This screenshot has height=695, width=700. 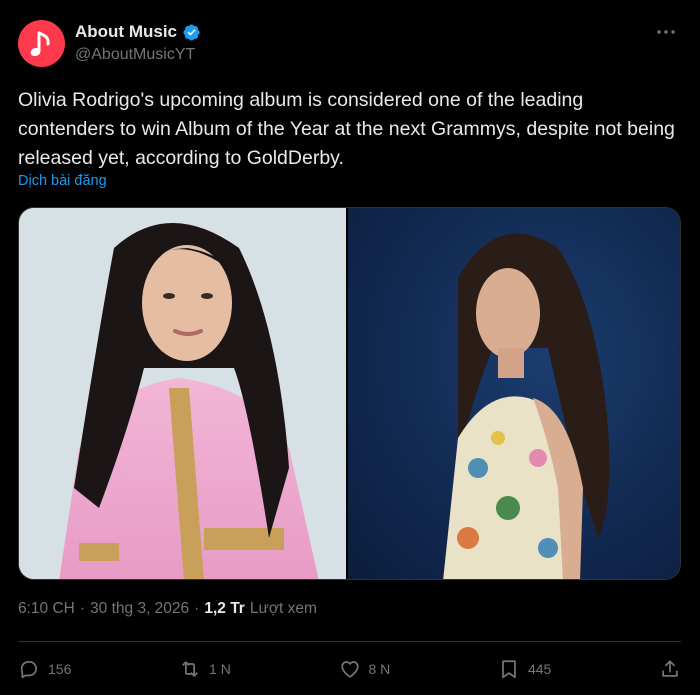 What do you see at coordinates (379, 669) in the screenshot?
I see `like-count: 8 N` at bounding box center [379, 669].